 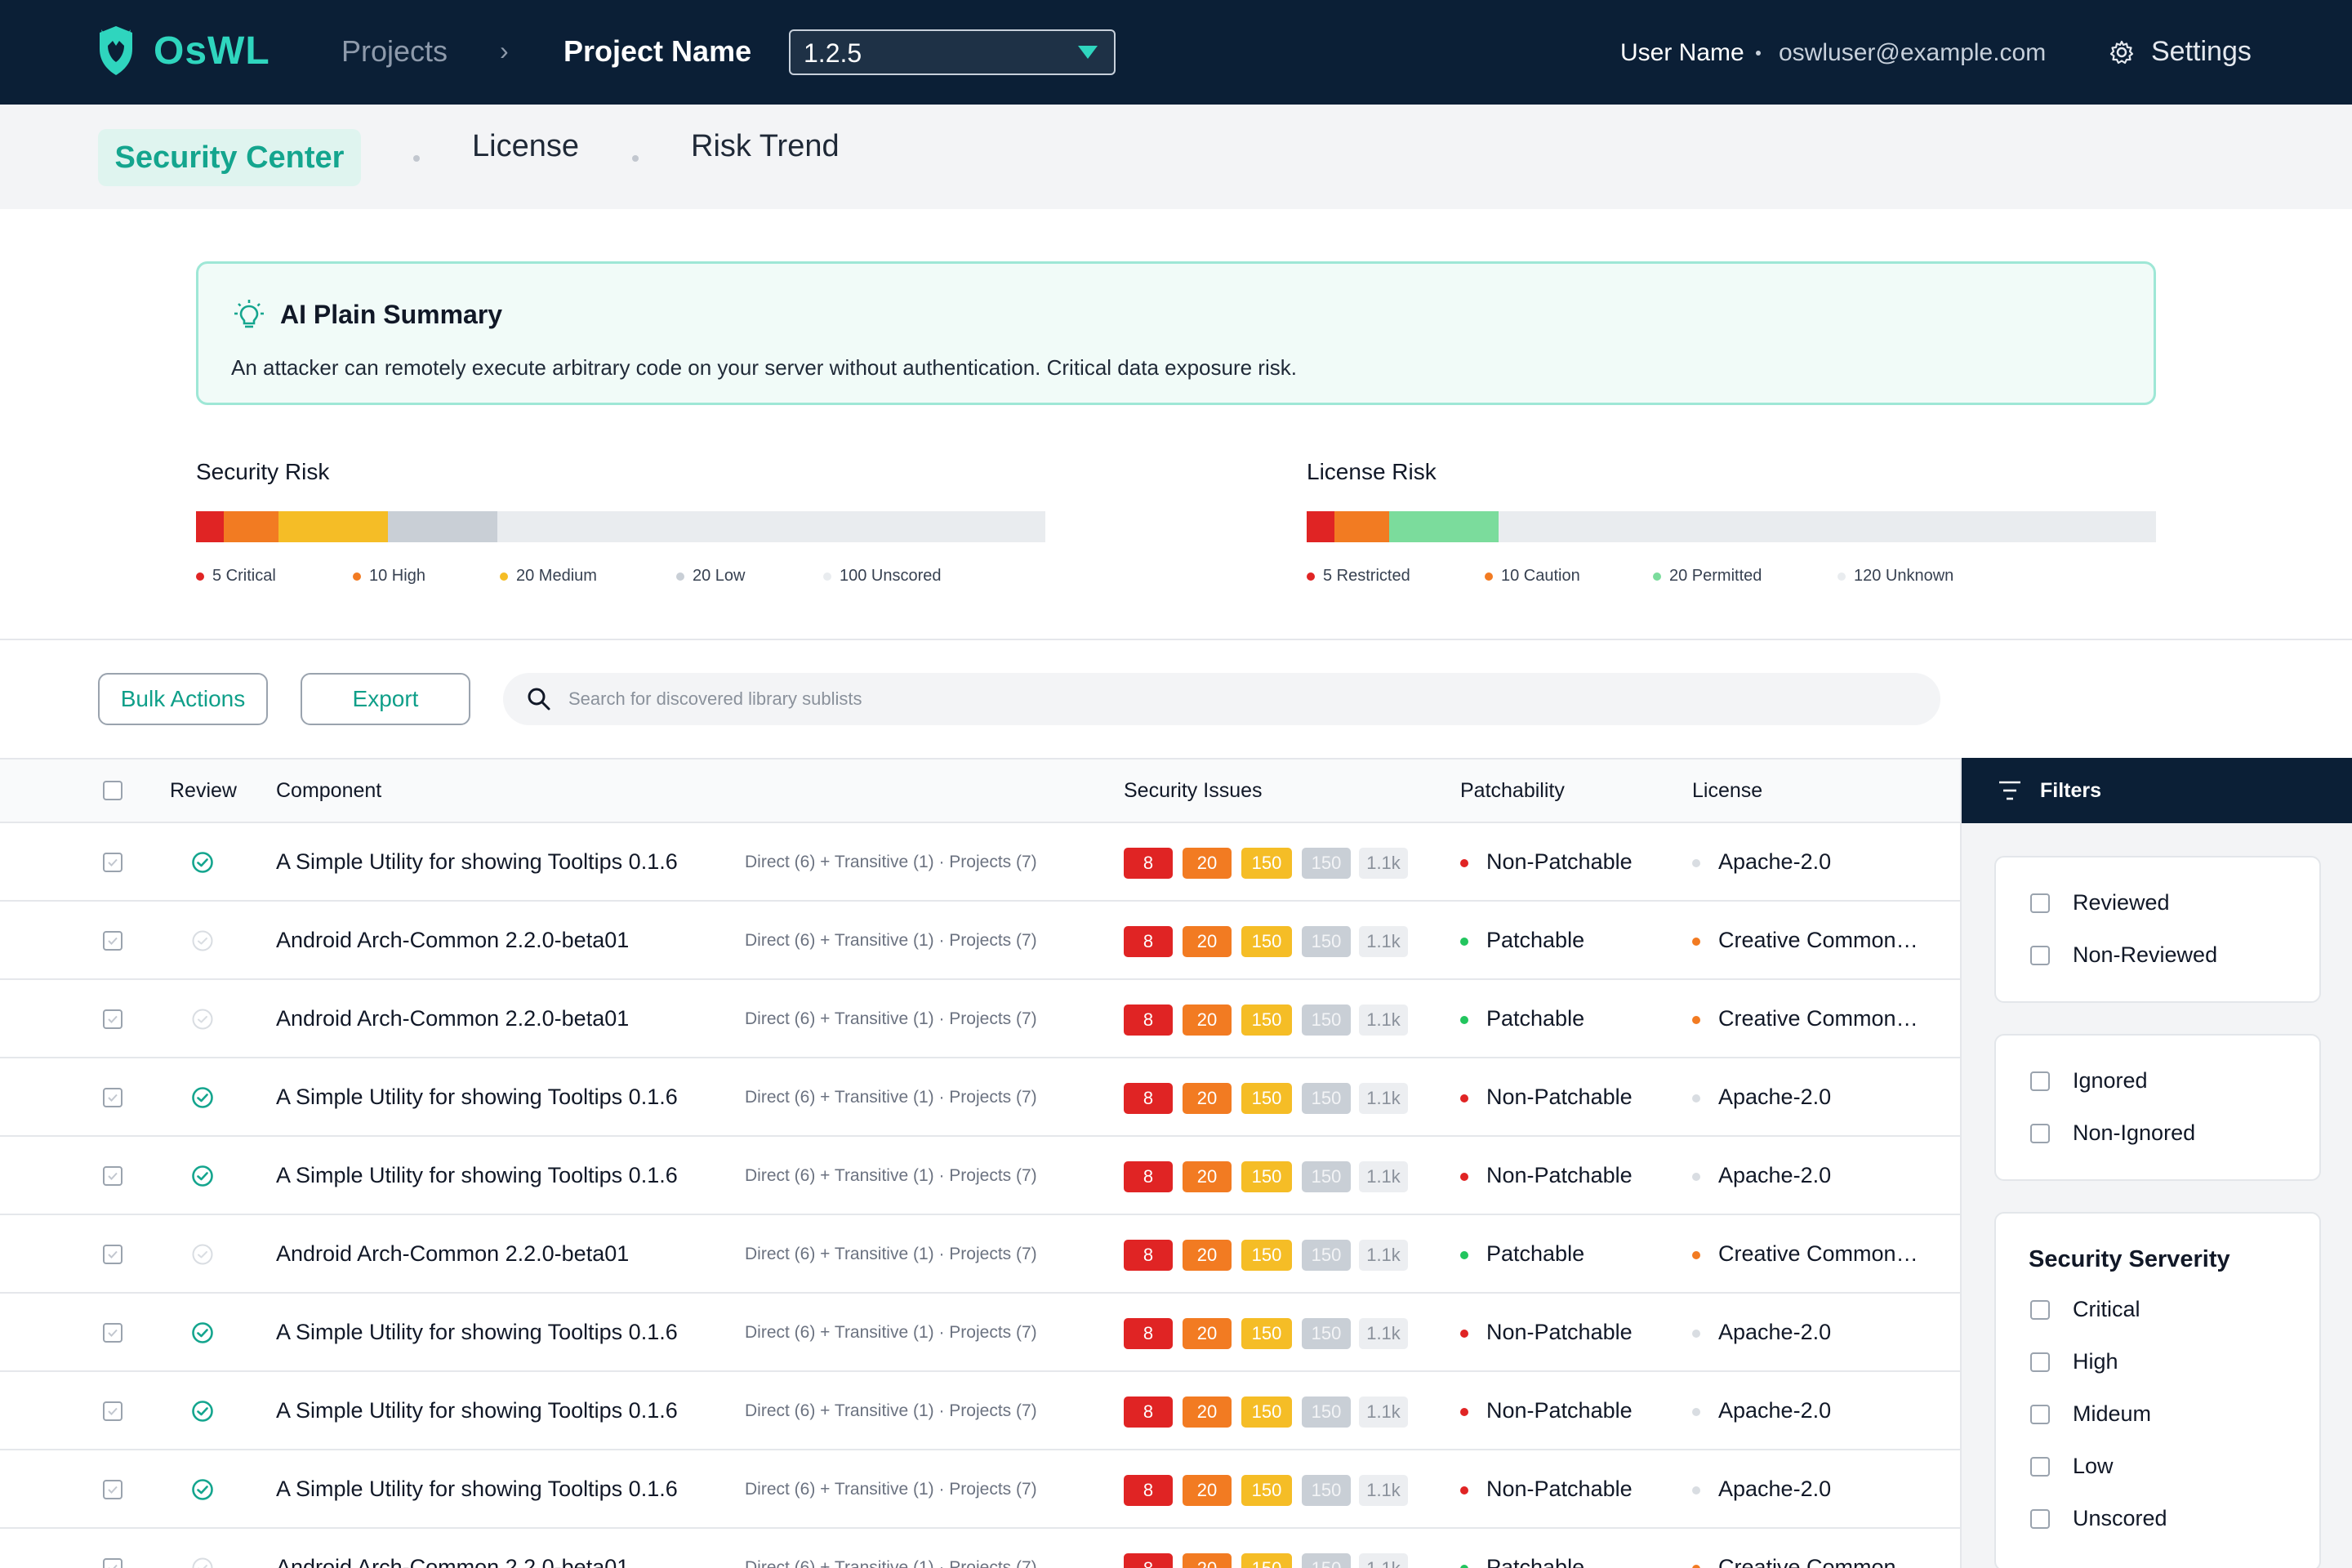 What do you see at coordinates (1176, 639) in the screenshot?
I see `section-divider` at bounding box center [1176, 639].